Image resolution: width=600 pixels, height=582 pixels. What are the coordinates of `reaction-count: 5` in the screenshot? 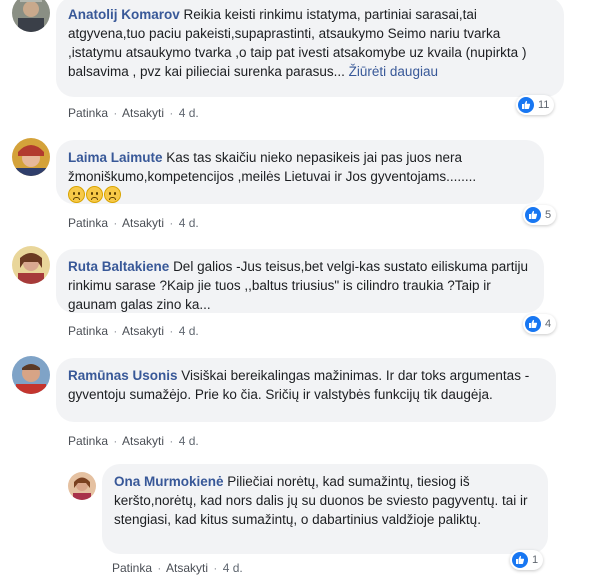 It's located at (540, 215).